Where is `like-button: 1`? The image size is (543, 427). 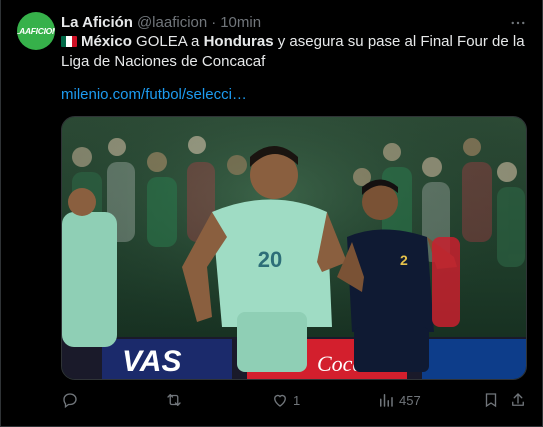
like-button: 1 is located at coordinates (285, 400).